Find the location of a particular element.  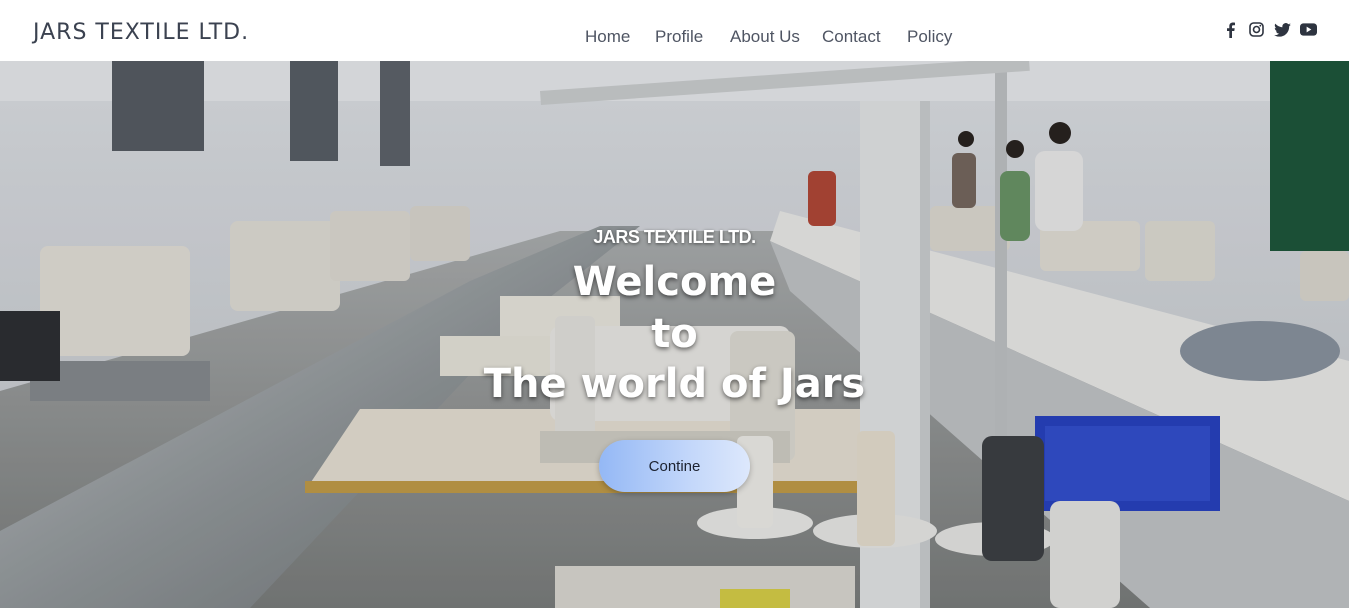

nav-policy-link: Policy is located at coordinates (929, 37).